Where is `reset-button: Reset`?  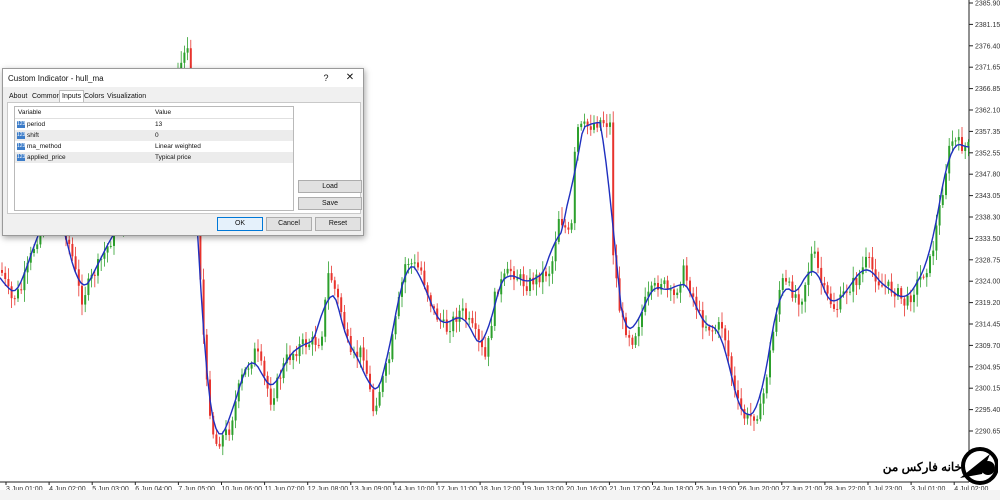 reset-button: Reset is located at coordinates (338, 224).